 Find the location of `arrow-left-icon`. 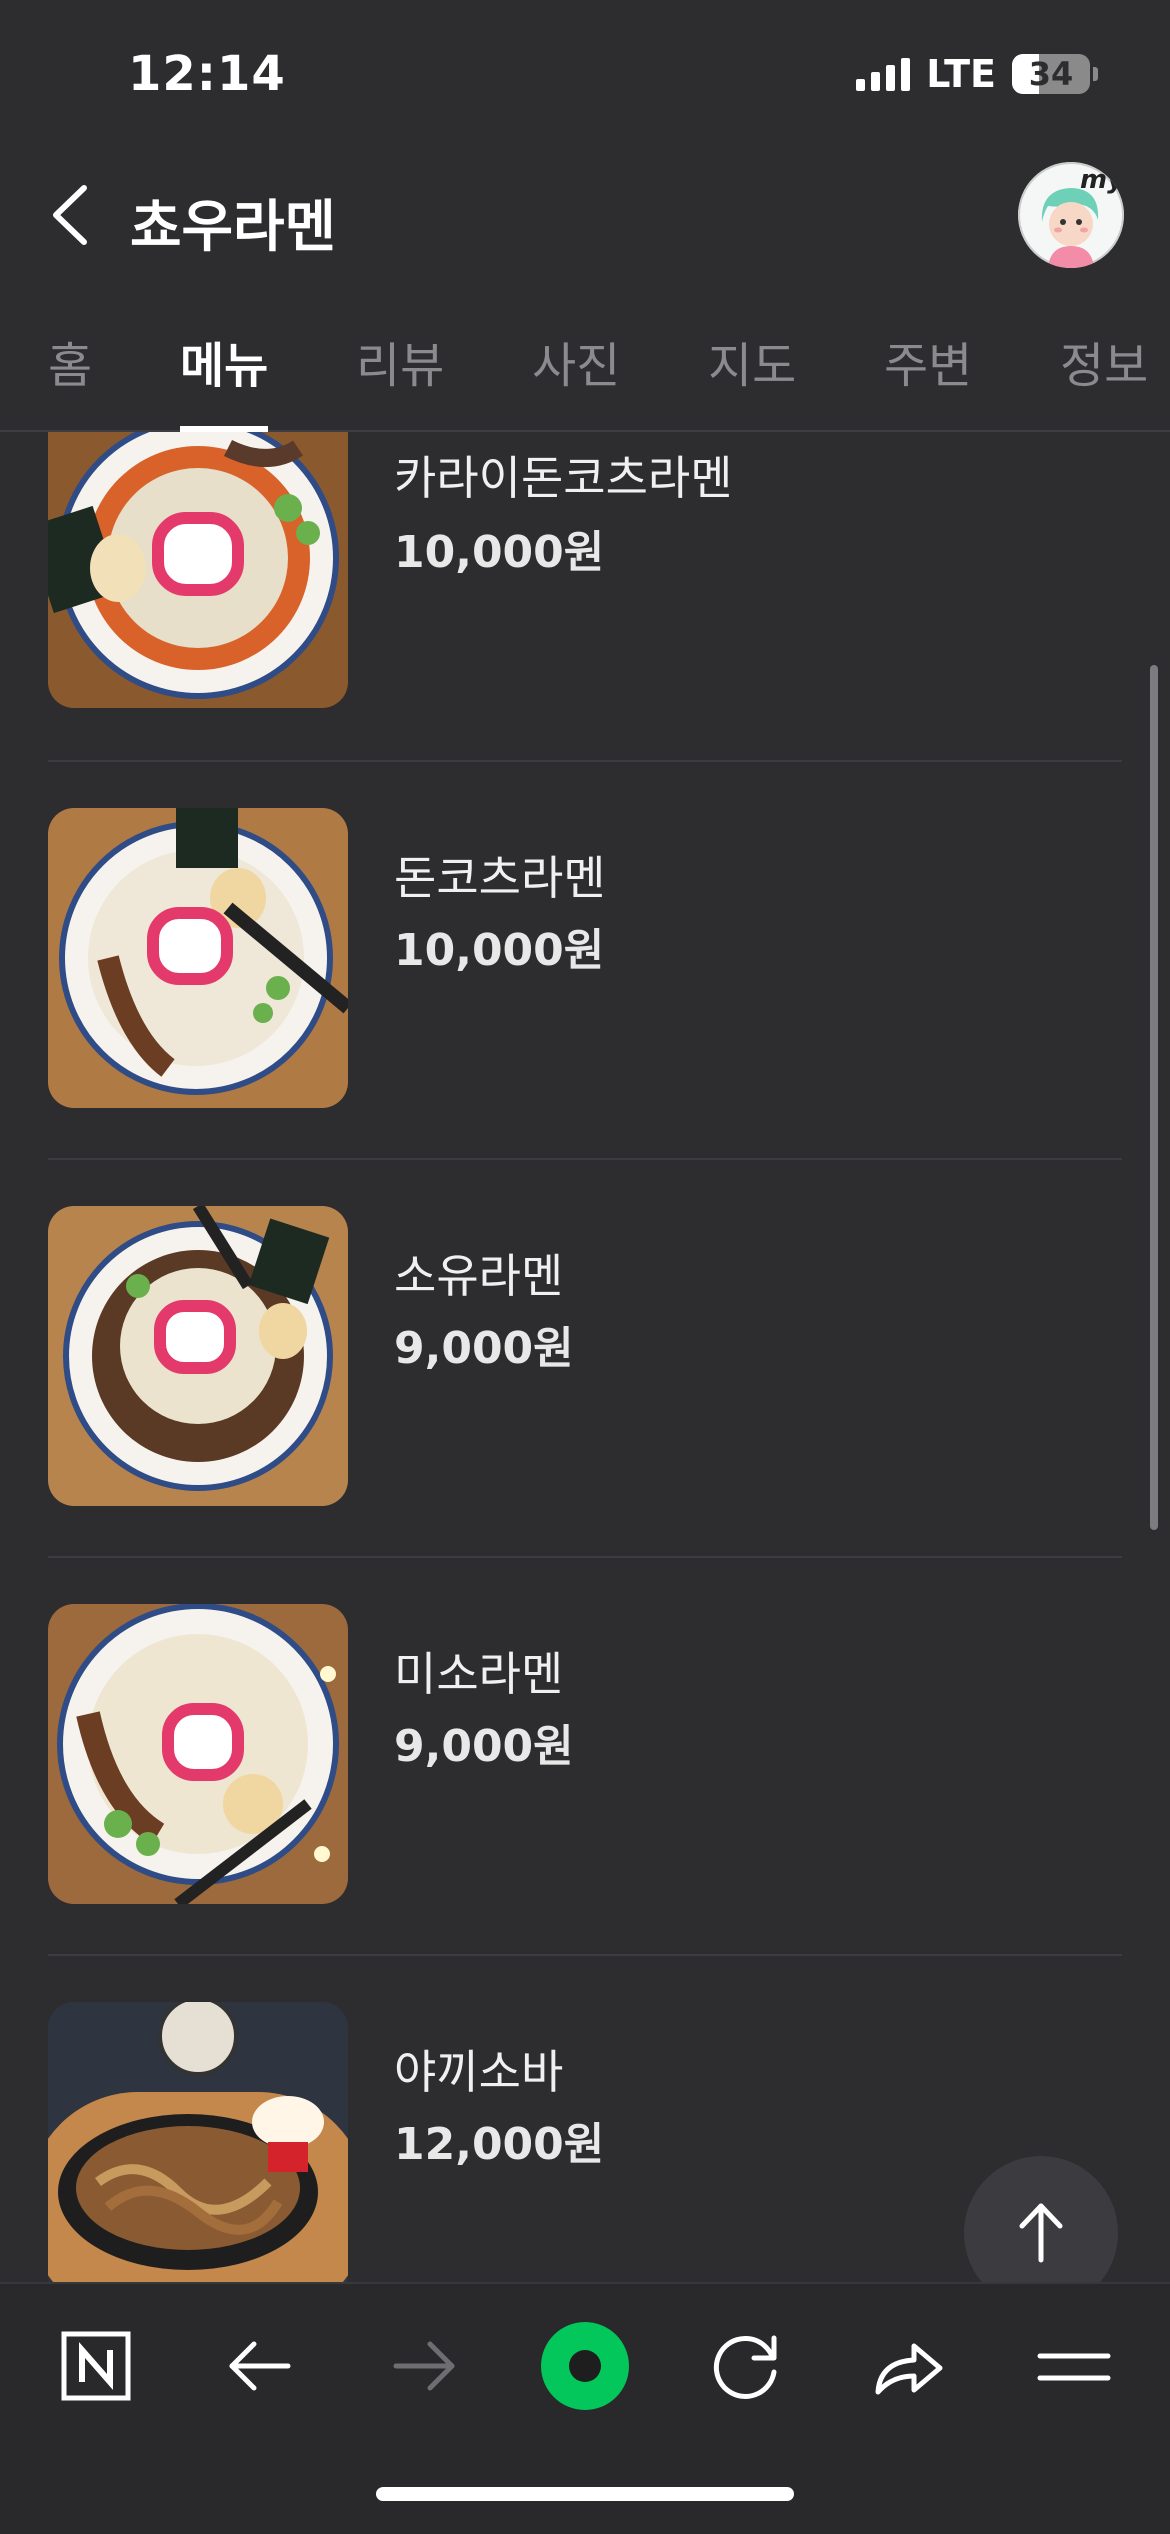

arrow-left-icon is located at coordinates (260, 2366).